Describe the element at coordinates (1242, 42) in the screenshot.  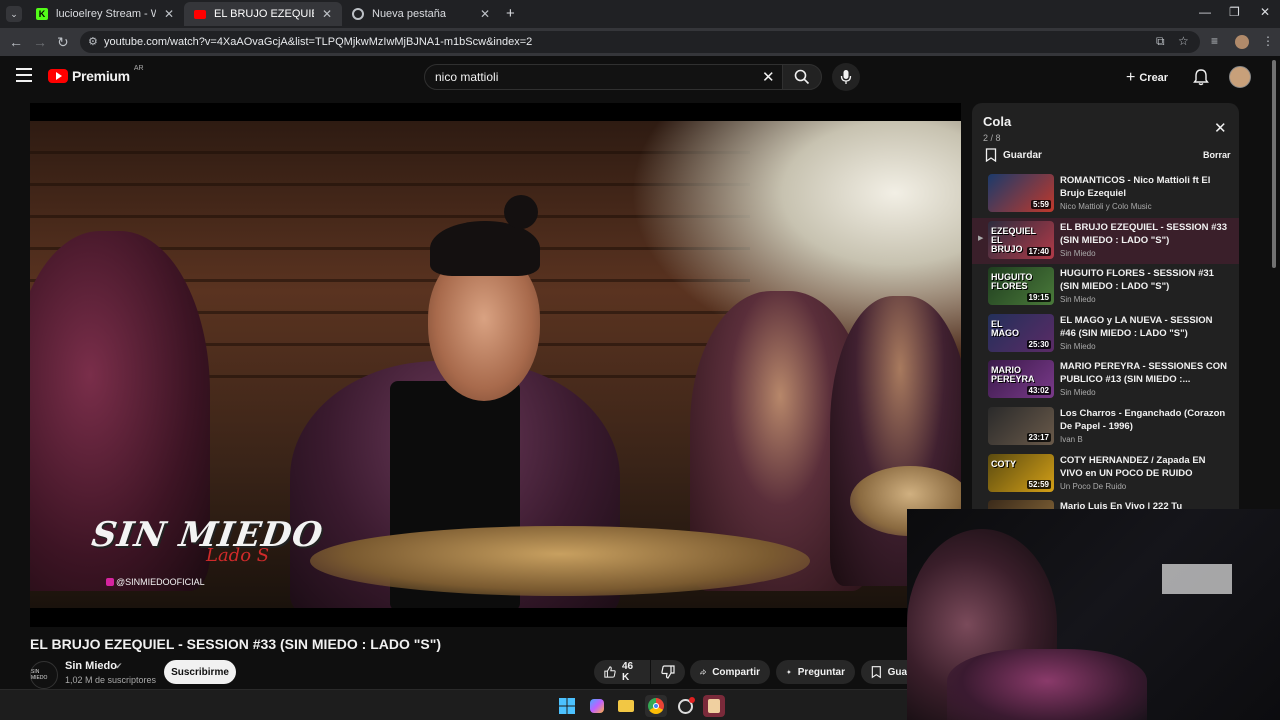
I see `profile-avatar` at that location.